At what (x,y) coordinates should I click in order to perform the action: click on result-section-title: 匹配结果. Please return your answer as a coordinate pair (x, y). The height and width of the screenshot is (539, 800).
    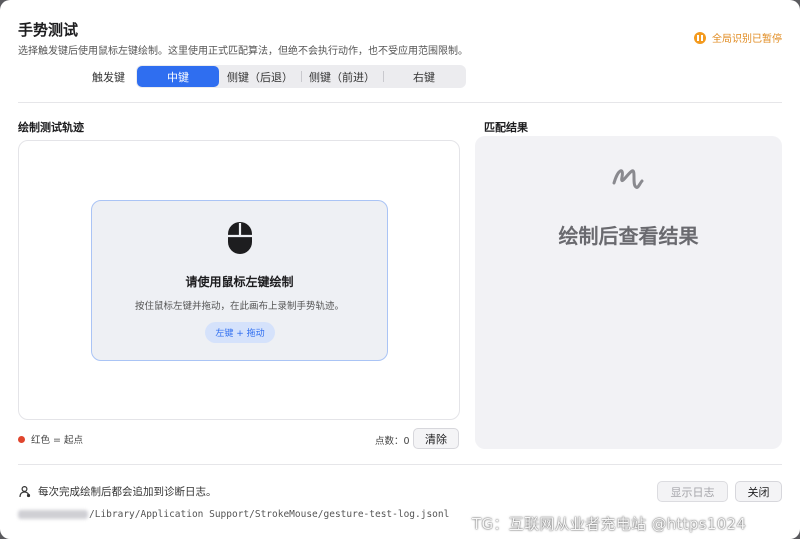
    Looking at the image, I should click on (506, 127).